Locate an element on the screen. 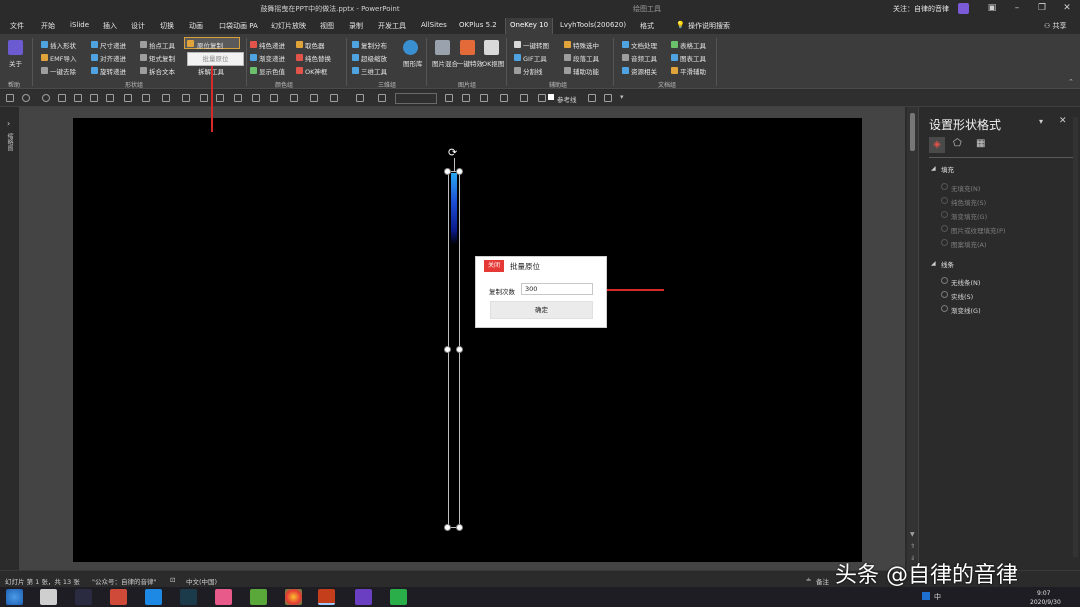  start-button-icon is located at coordinates (14, 597).